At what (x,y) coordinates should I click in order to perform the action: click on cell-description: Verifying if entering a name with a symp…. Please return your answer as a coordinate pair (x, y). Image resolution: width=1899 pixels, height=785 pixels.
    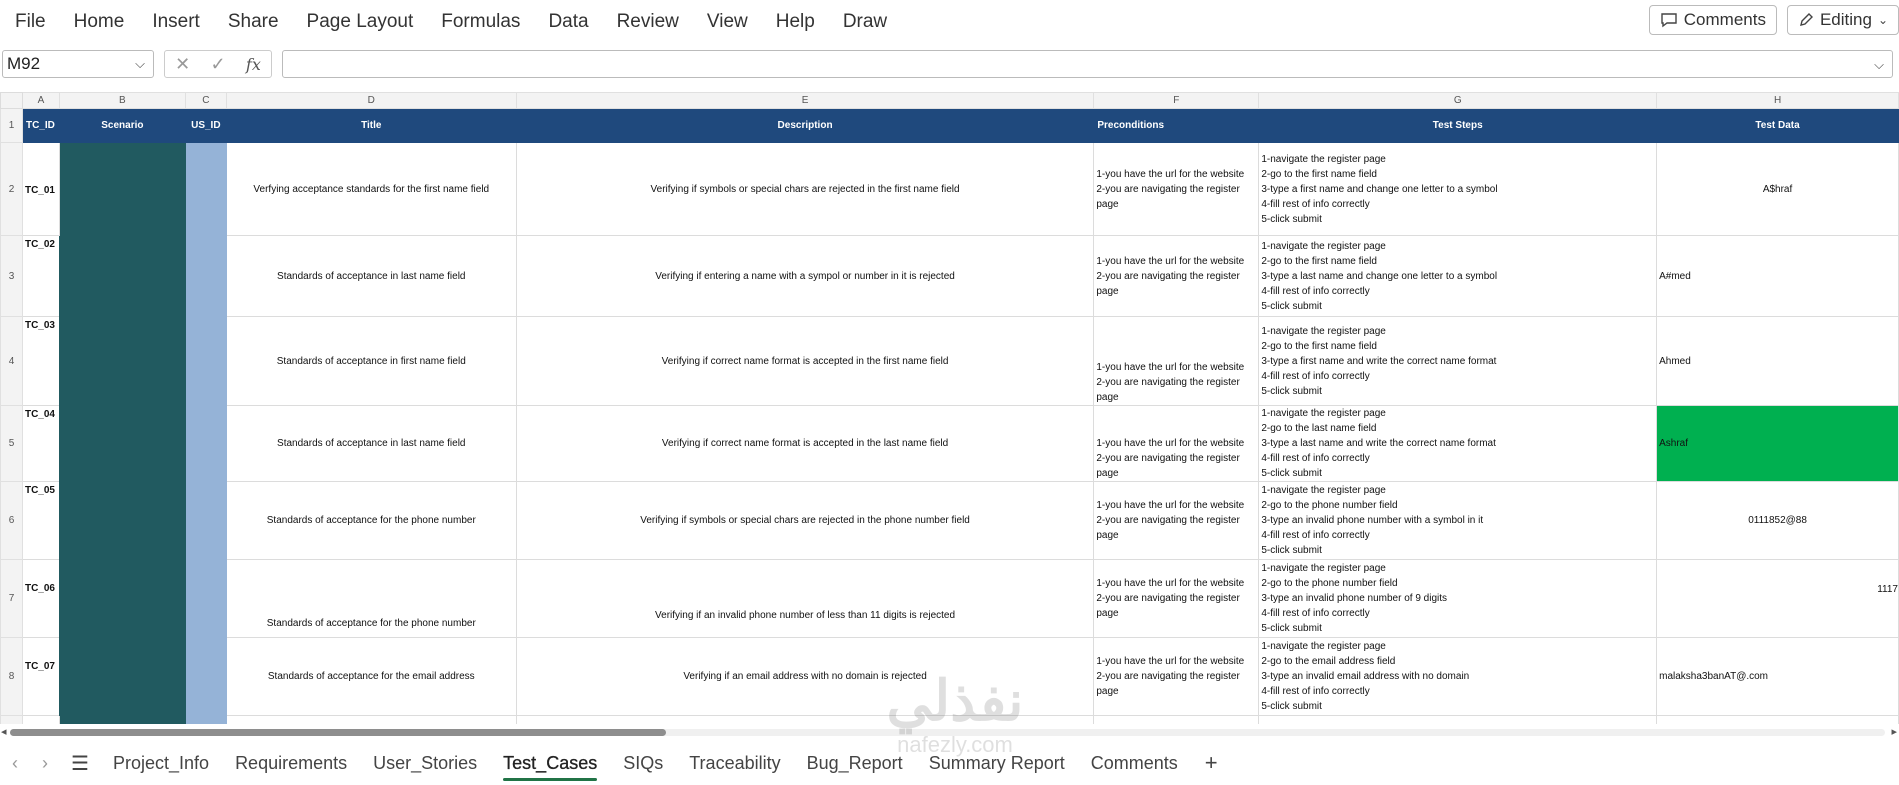
    Looking at the image, I should click on (805, 276).